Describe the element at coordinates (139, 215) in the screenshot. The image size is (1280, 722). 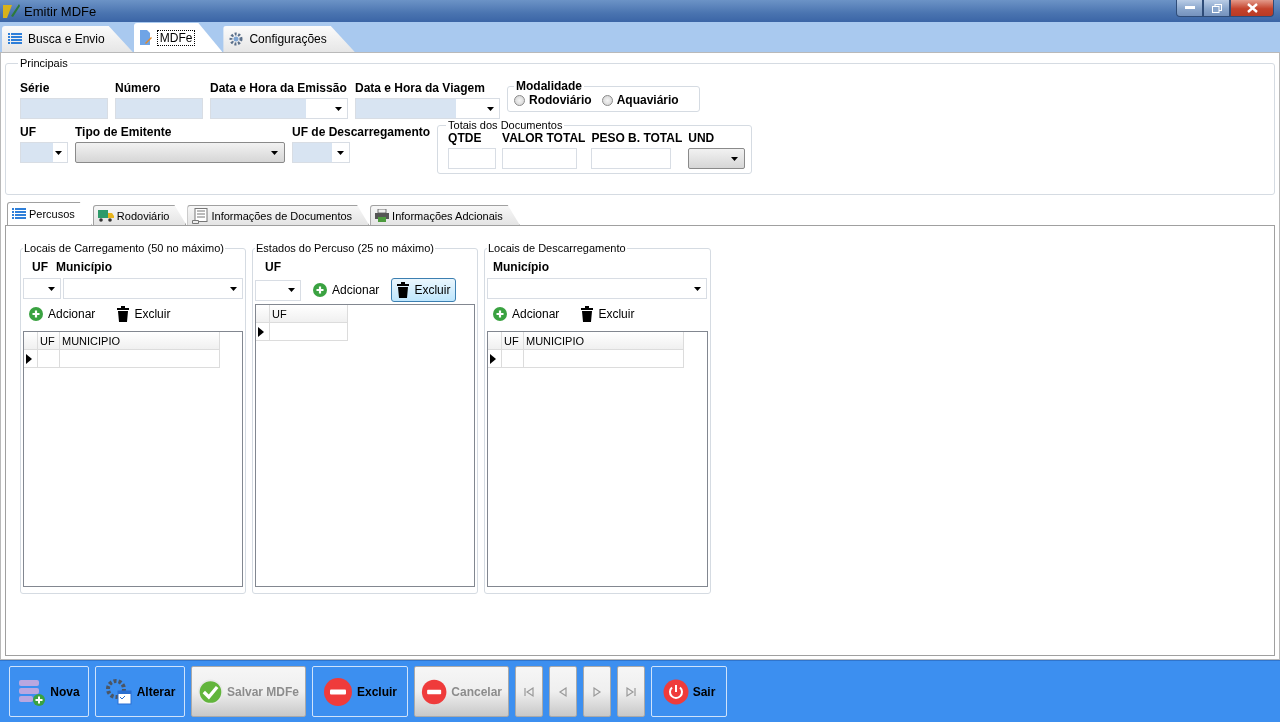
I see `tab: Rodoviário` at that location.